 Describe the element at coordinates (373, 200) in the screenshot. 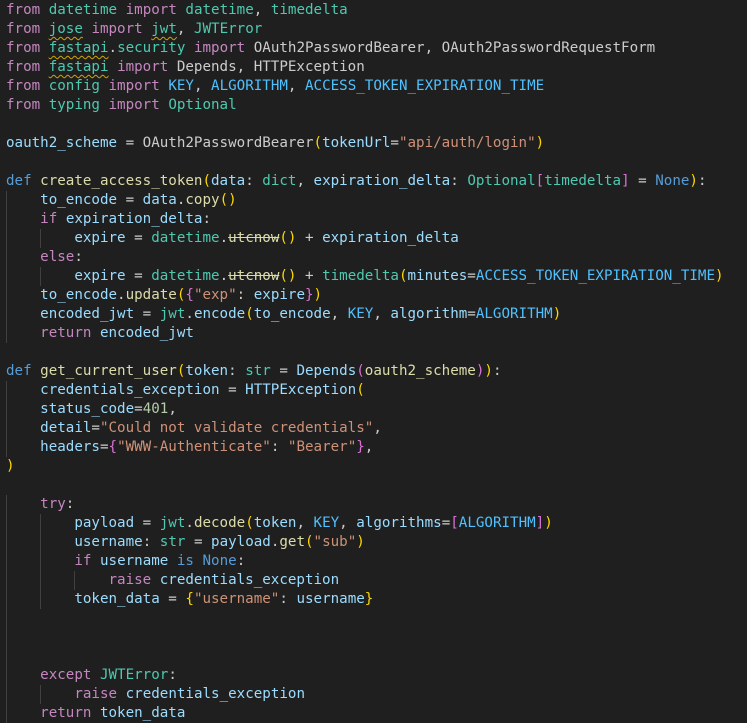

I see `code-line: to_encode = data.copy()` at that location.